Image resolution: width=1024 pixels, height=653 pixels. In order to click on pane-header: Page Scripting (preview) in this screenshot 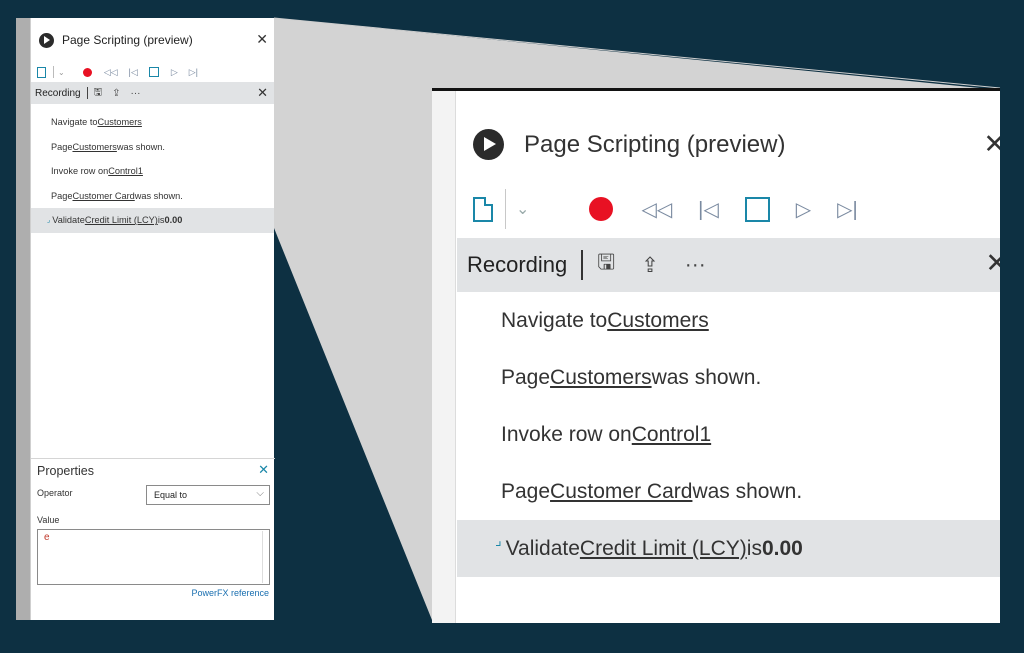, I will do `click(629, 144)`.